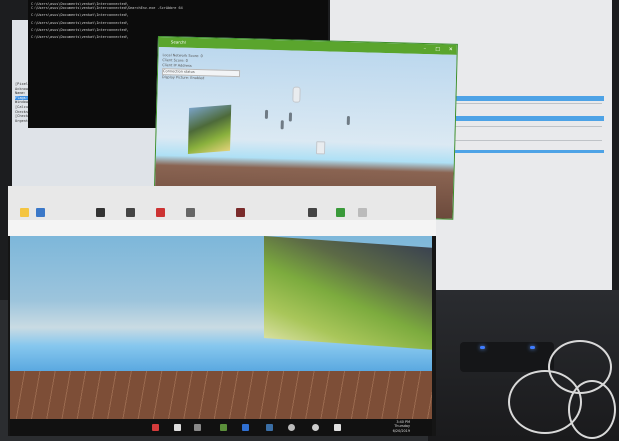 The width and height of the screenshot is (619, 441). I want to click on desk-area, so click(523, 365).